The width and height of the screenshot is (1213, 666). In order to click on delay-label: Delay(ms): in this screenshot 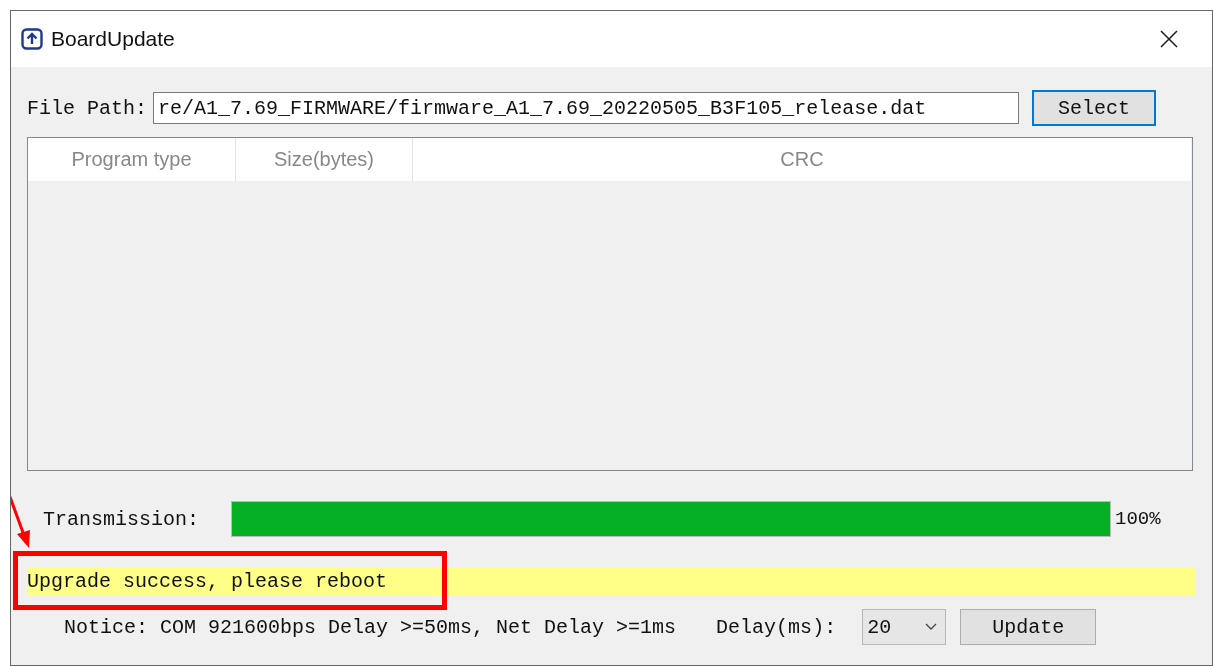, I will do `click(776, 627)`.